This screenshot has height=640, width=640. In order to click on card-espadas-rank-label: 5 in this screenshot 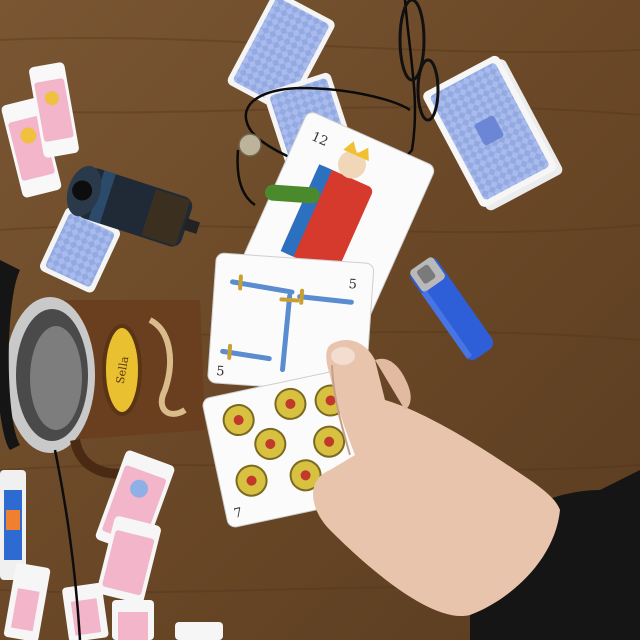, I will do `click(352, 285)`.